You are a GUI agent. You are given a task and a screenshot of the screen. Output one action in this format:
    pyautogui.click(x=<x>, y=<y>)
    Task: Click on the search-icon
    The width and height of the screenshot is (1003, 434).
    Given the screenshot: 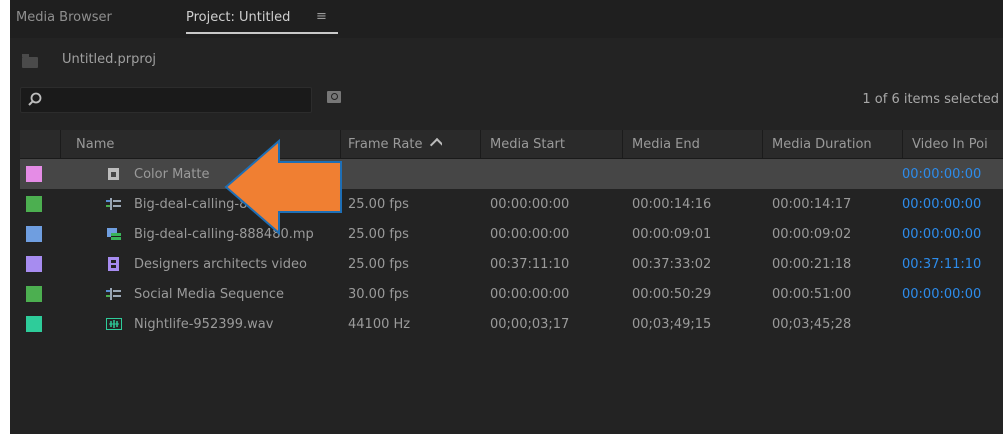 What is the action you would take?
    pyautogui.click(x=35, y=99)
    